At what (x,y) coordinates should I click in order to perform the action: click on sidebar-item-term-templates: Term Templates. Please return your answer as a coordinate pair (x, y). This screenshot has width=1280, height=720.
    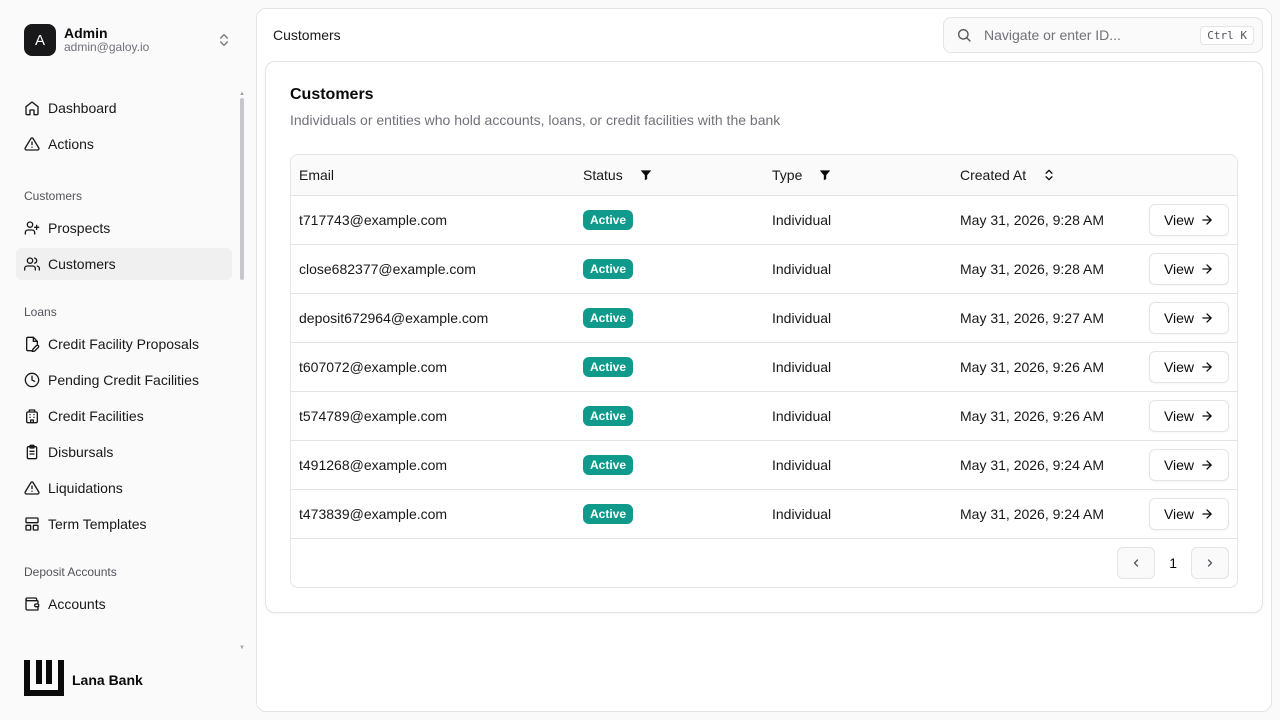
    Looking at the image, I should click on (124, 524).